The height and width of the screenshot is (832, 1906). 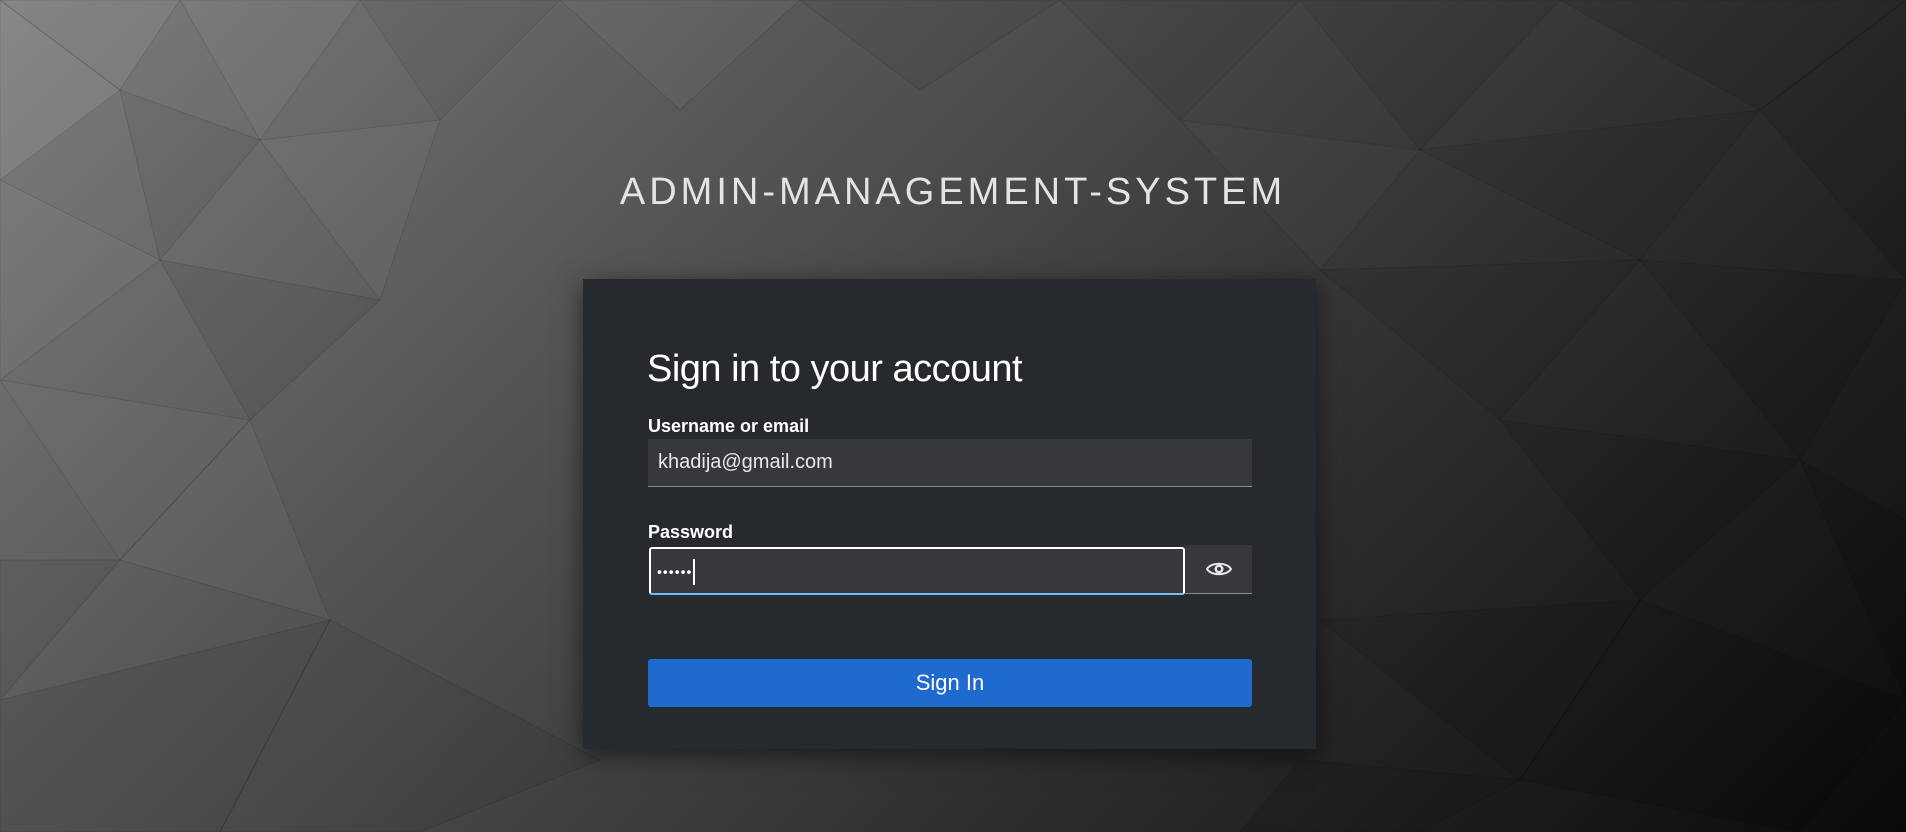 I want to click on sign-in-button: Sign In, so click(x=950, y=683).